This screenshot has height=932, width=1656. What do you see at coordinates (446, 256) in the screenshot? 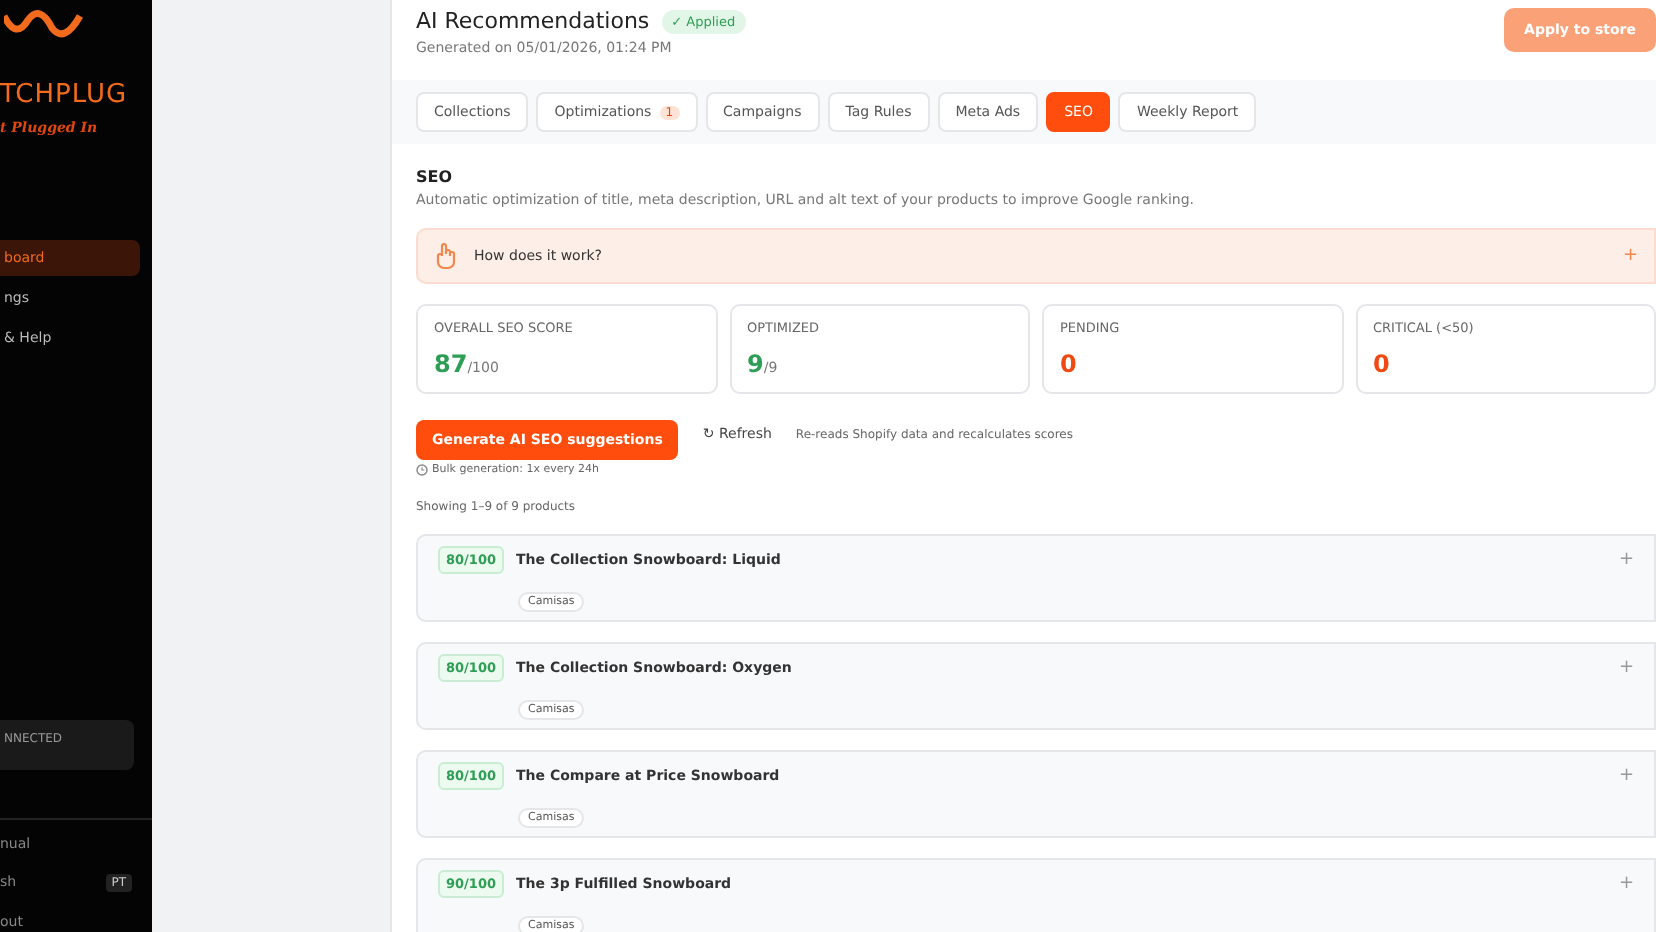
I see `hand-icon` at bounding box center [446, 256].